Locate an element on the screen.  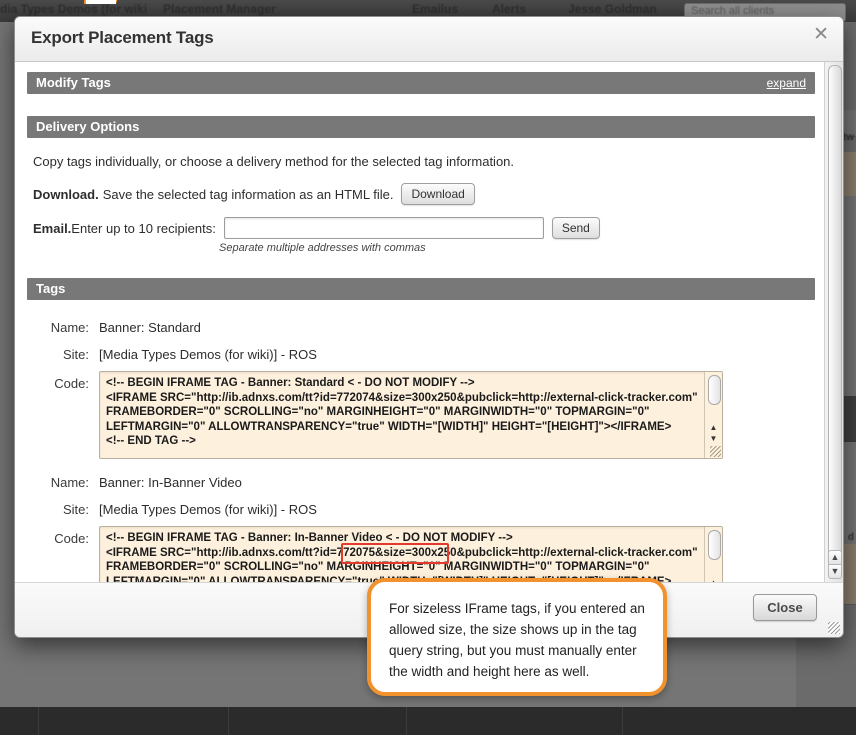
section-header-delivery-options: Delivery Options is located at coordinates (421, 127).